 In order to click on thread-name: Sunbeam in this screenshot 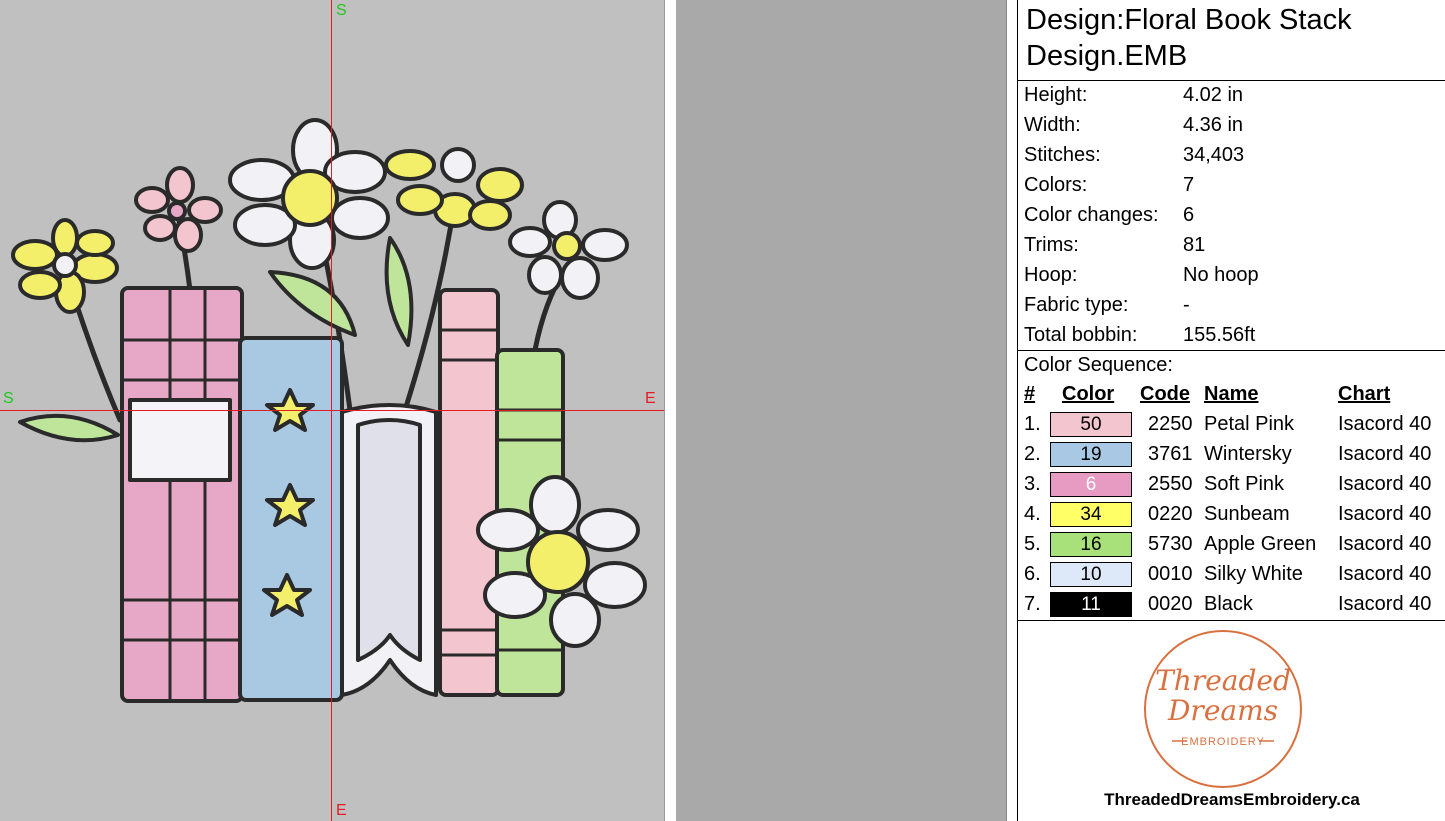, I will do `click(1247, 514)`.